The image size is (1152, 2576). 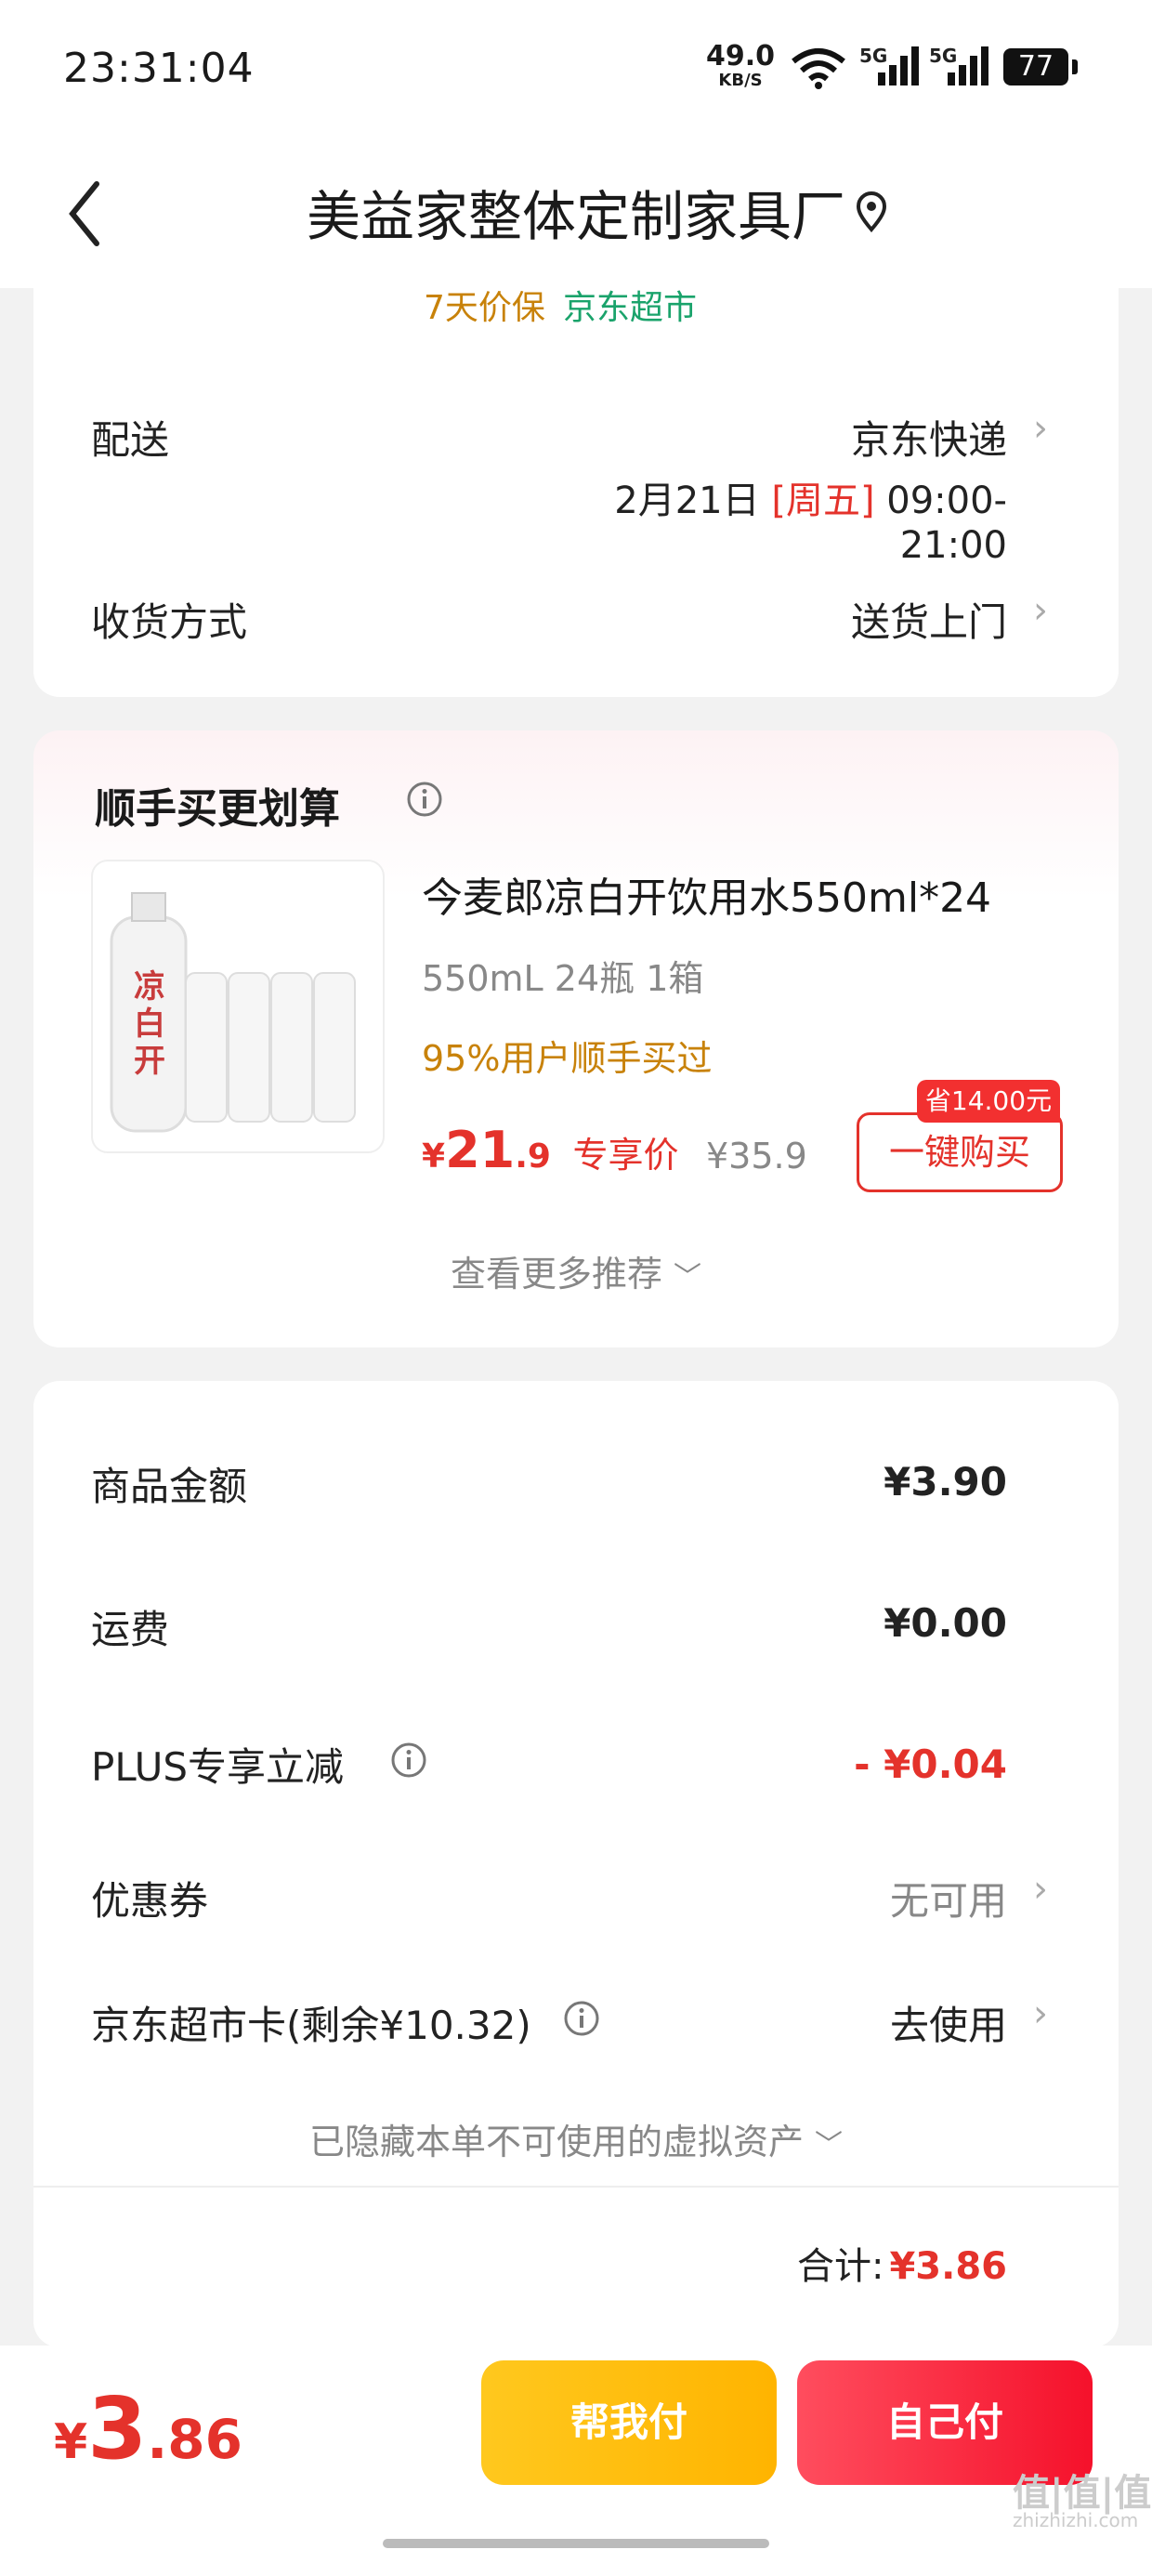 What do you see at coordinates (575, 216) in the screenshot?
I see `page-title: 美益家整体定制家具厂` at bounding box center [575, 216].